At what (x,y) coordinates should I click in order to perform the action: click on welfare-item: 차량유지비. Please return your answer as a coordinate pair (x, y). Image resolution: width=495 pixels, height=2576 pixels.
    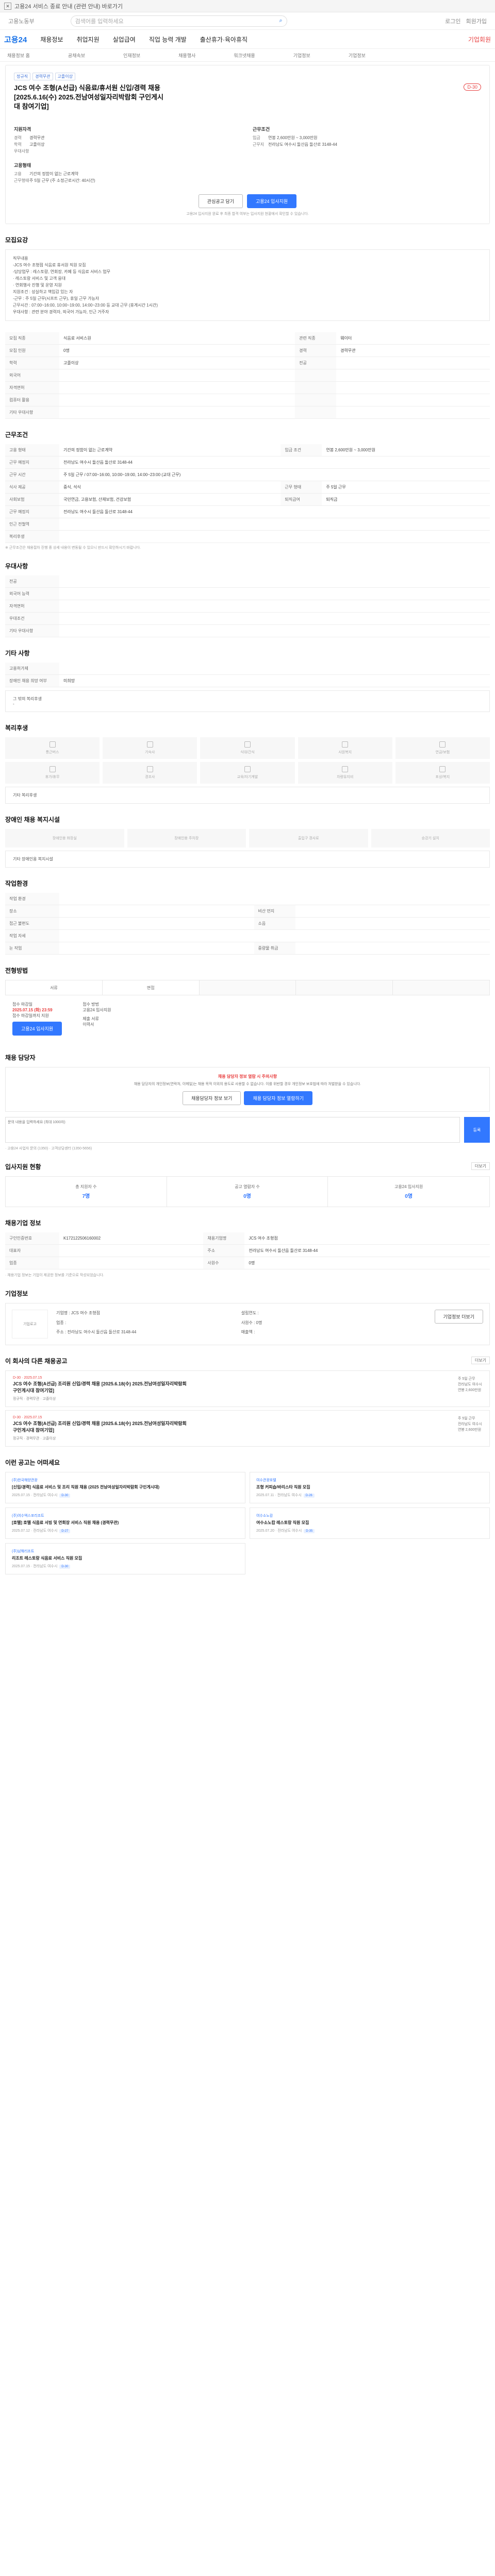
    Looking at the image, I should click on (345, 773).